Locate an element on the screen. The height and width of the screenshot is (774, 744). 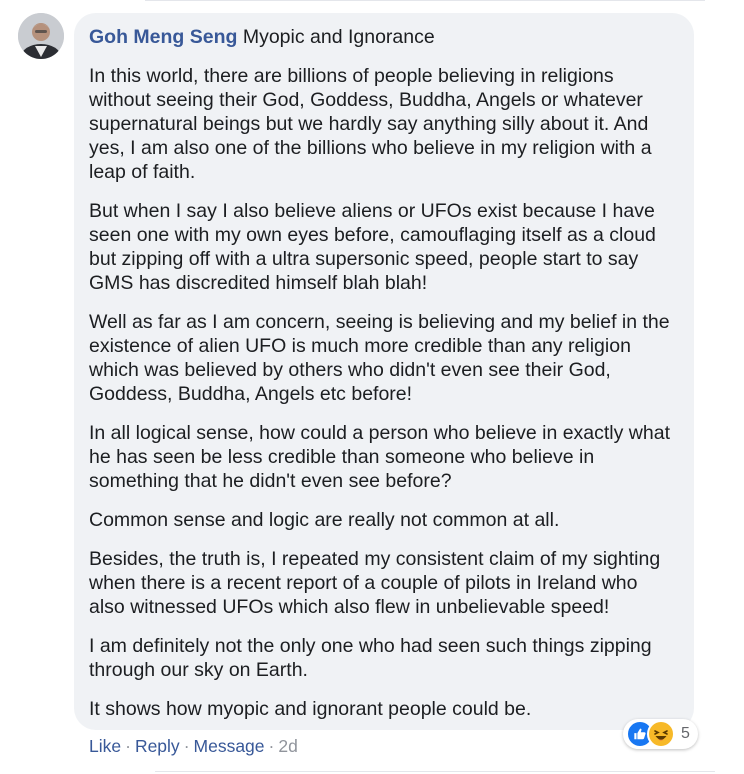
author-name: Goh Meng Seng is located at coordinates (163, 37).